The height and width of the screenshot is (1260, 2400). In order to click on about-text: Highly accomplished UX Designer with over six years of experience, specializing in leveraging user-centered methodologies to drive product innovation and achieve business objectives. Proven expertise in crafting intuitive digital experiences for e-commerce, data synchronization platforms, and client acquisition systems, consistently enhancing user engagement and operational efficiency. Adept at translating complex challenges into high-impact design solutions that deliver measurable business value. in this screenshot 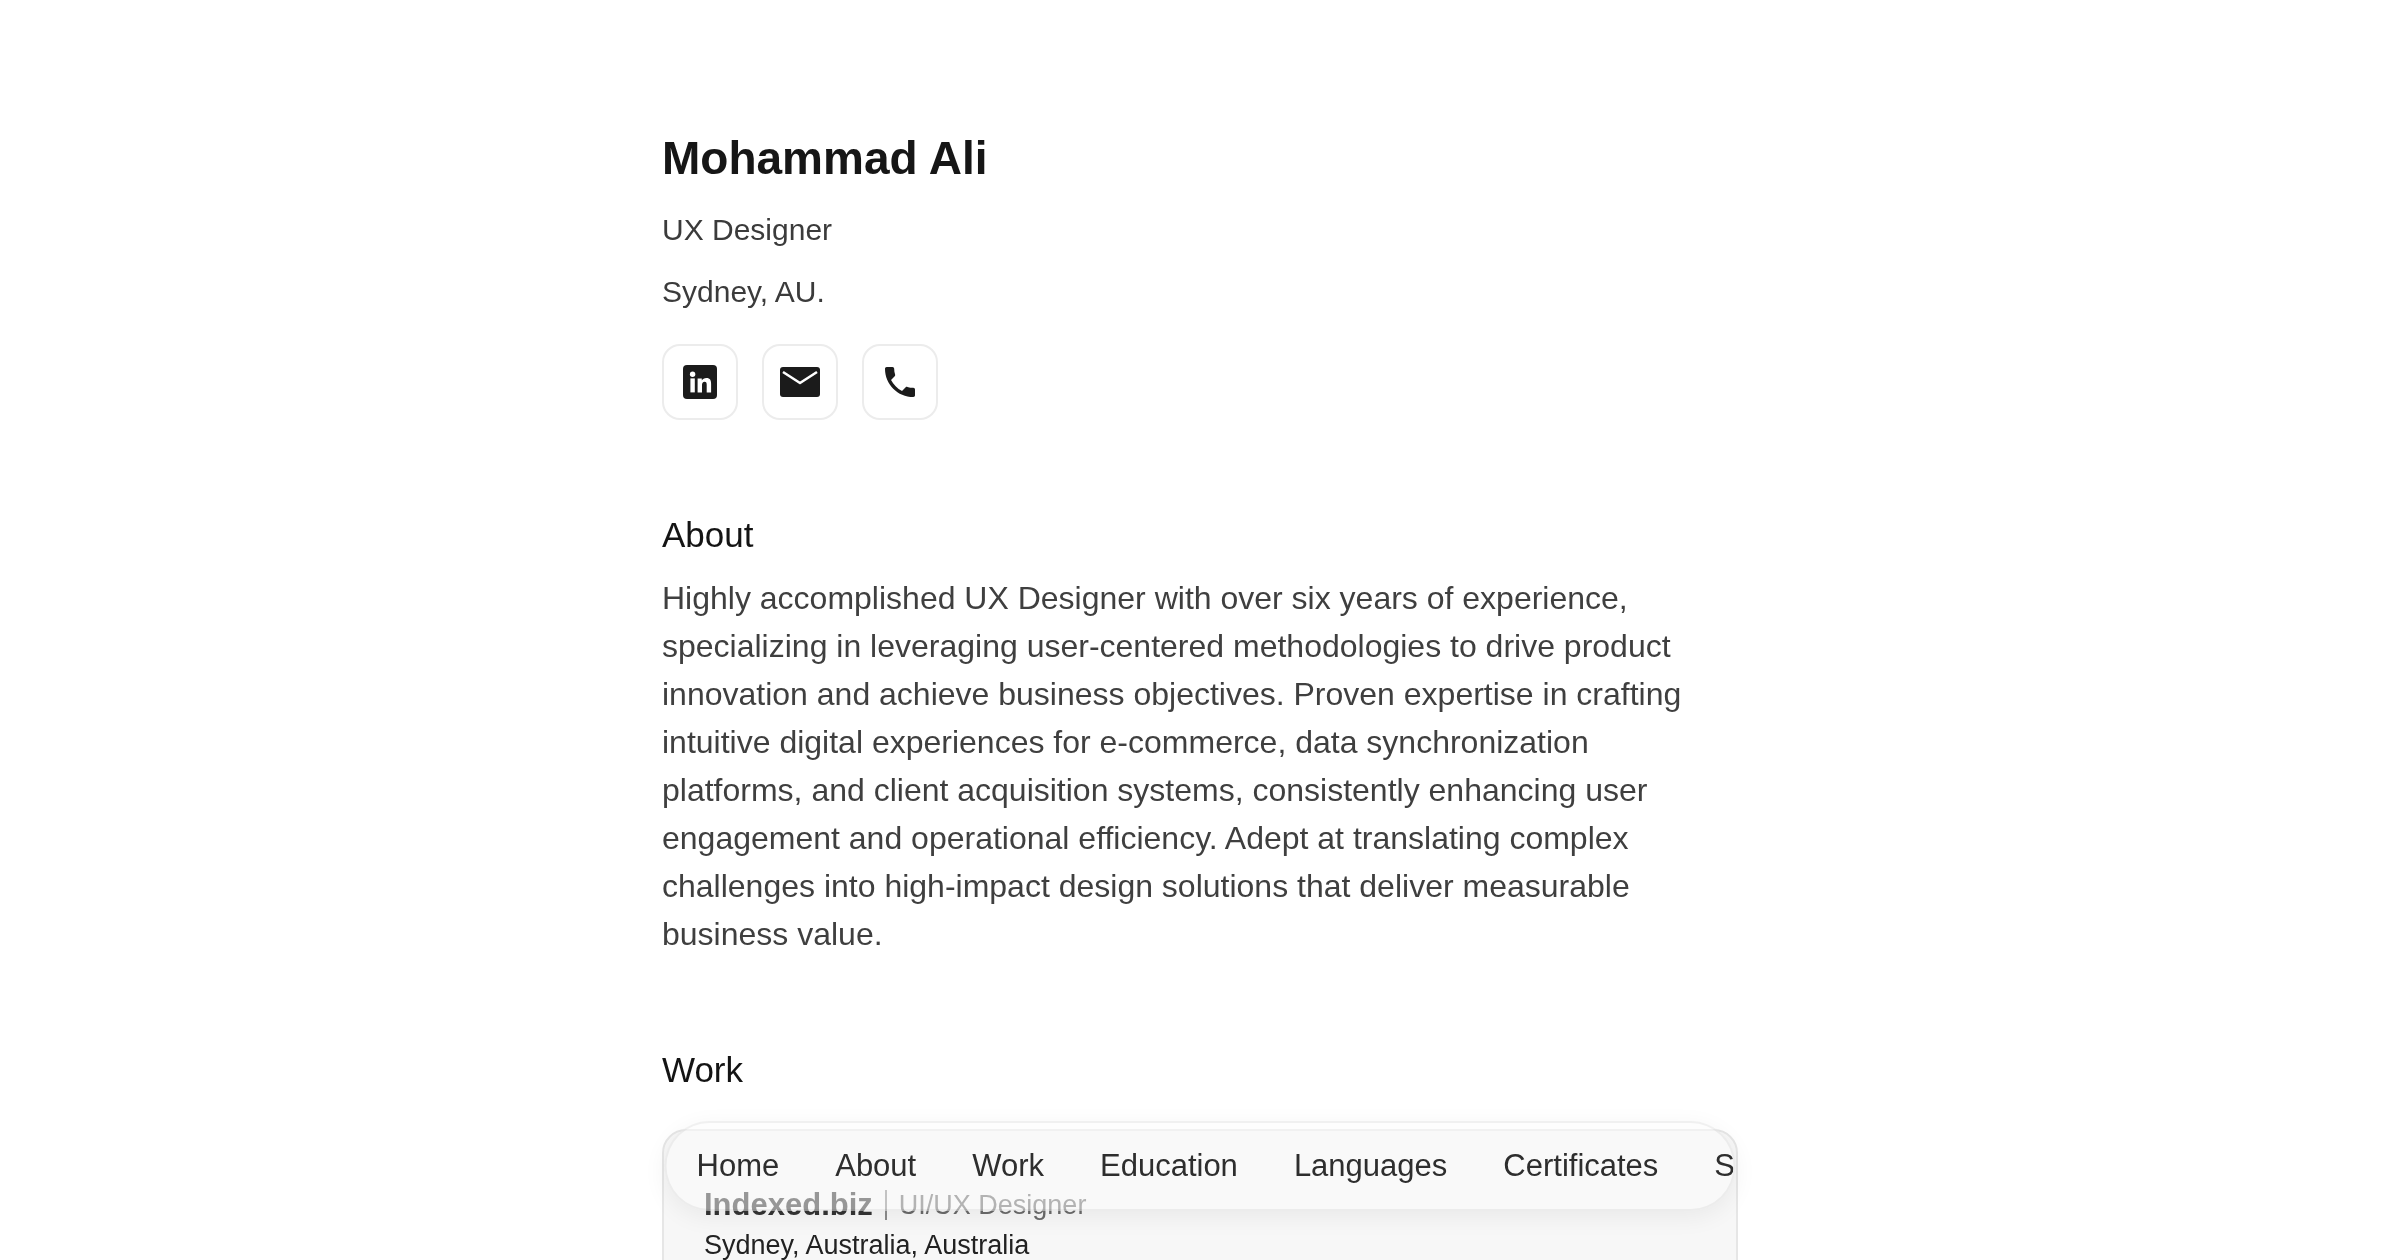, I will do `click(1172, 766)`.